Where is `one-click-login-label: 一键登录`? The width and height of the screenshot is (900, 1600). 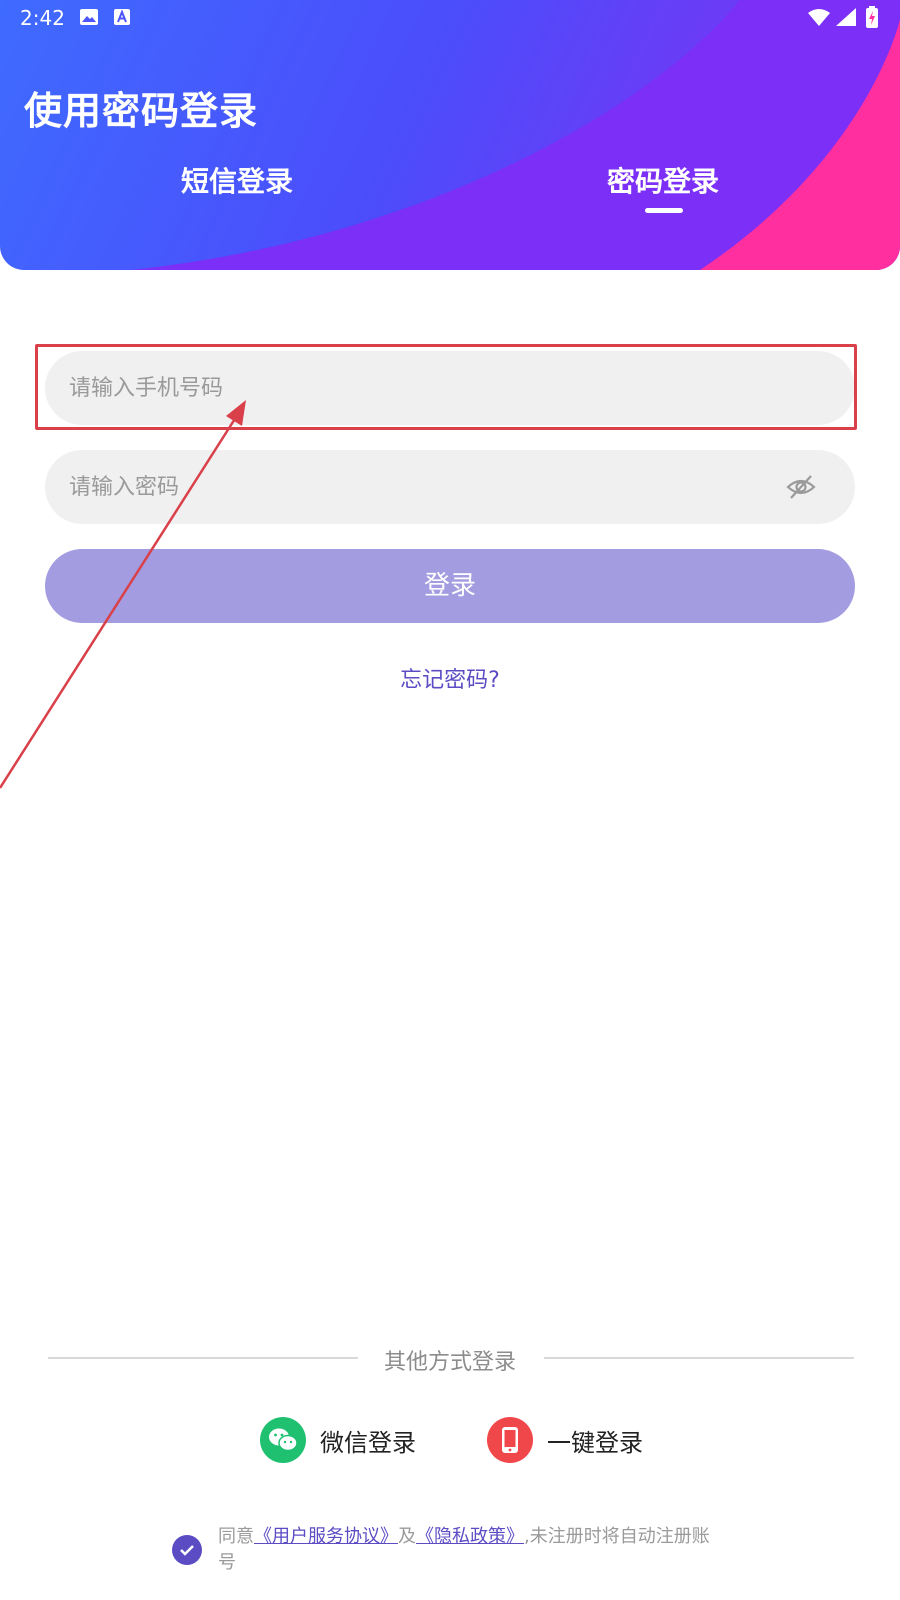
one-click-login-label: 一键登录 is located at coordinates (595, 1442).